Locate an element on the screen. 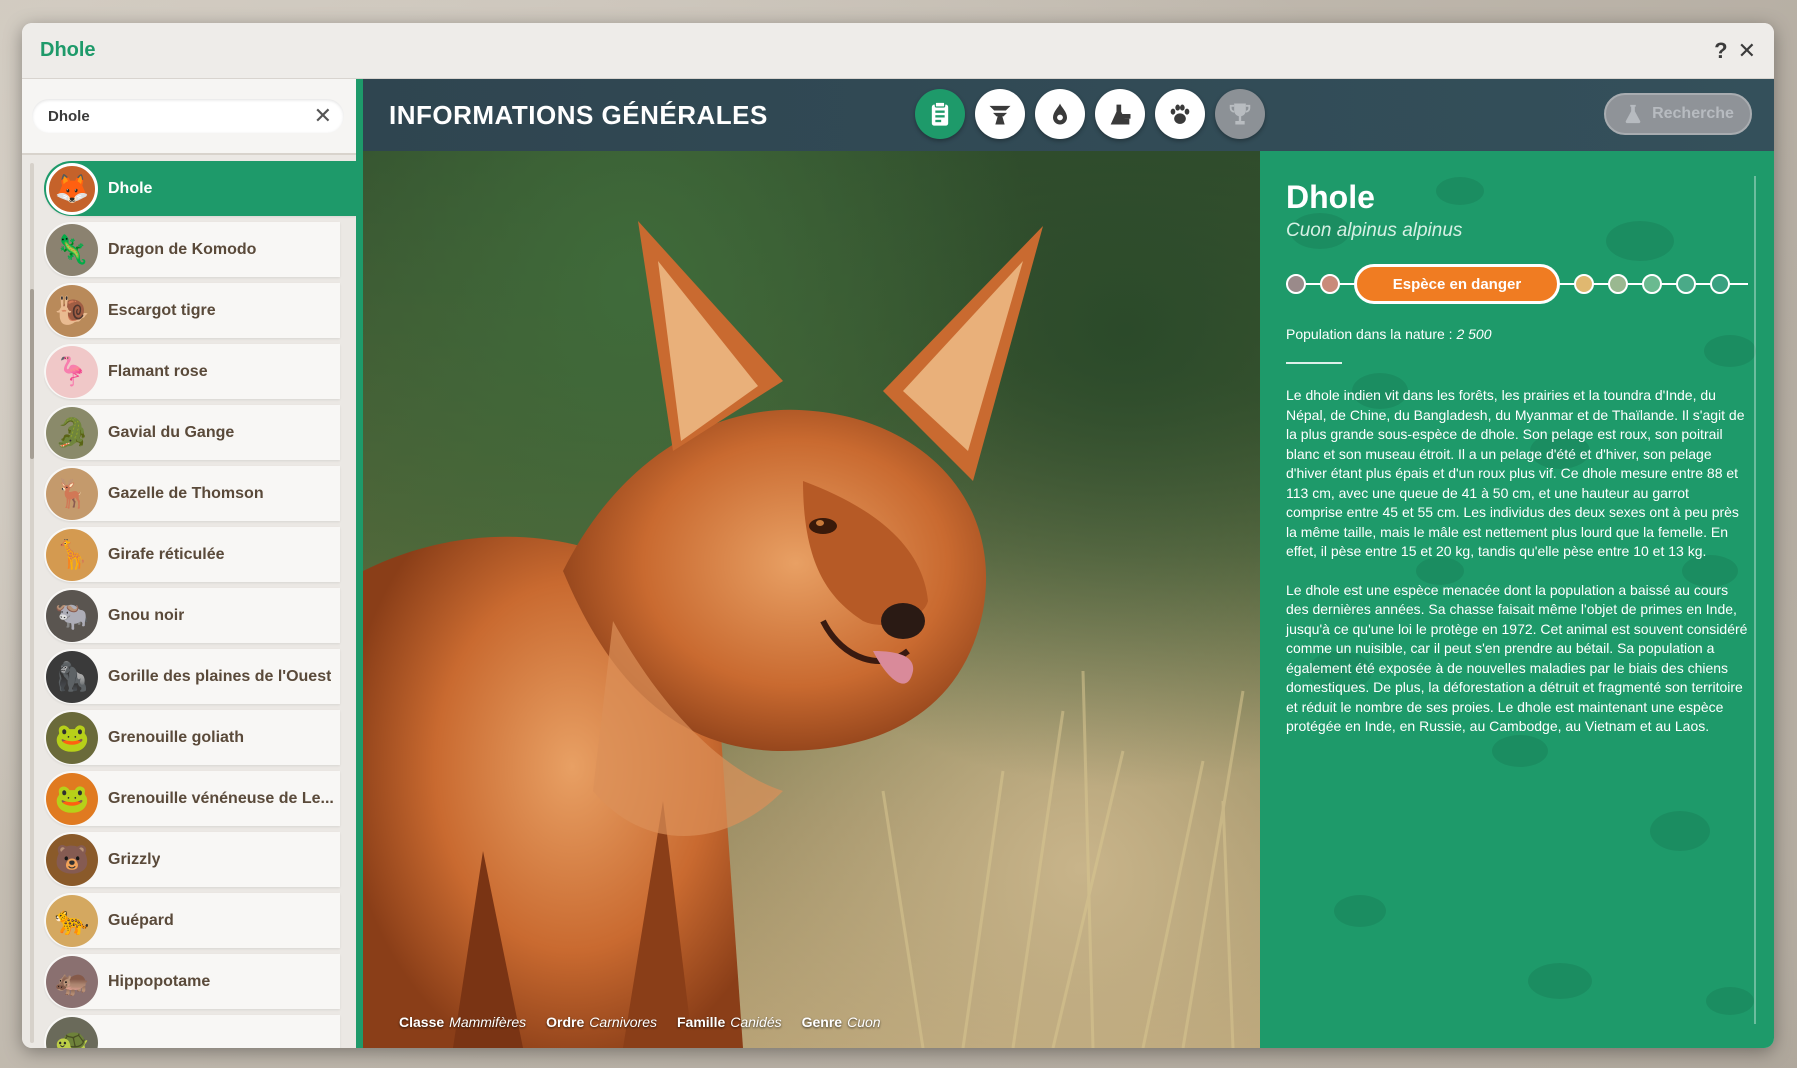 The height and width of the screenshot is (1068, 1797). animal-avatar-icon: 🦩 is located at coordinates (72, 371).